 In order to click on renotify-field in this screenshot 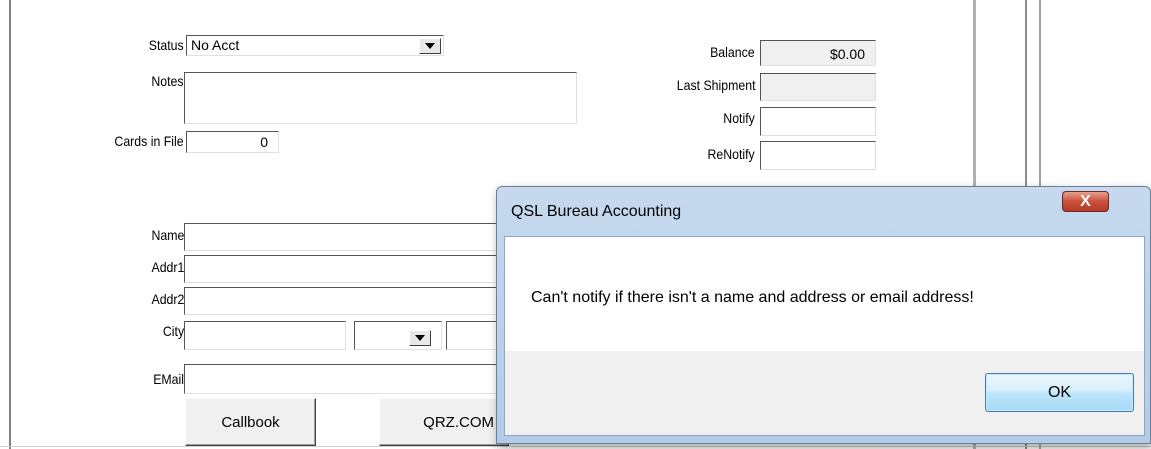, I will do `click(818, 155)`.